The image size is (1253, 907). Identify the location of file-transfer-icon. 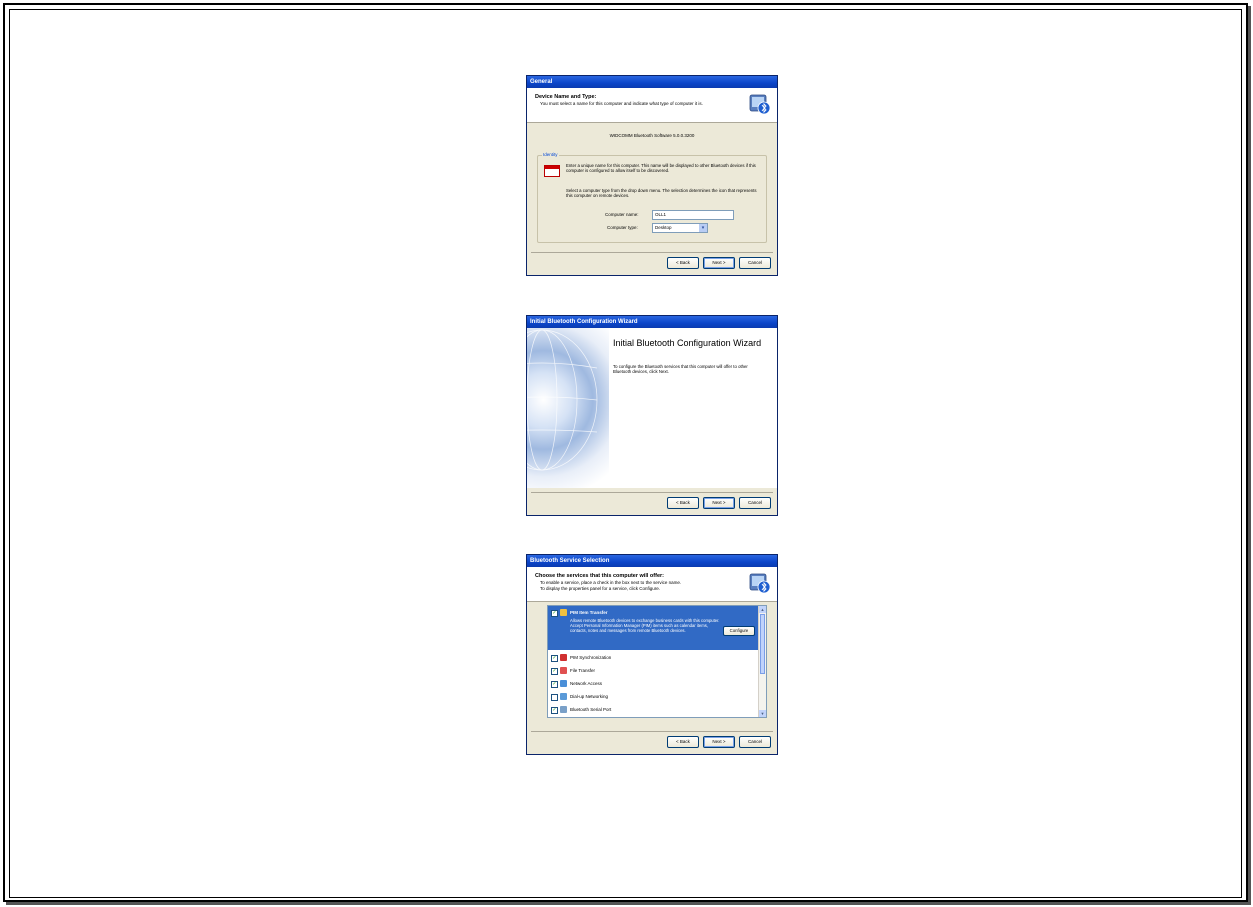
(563, 670).